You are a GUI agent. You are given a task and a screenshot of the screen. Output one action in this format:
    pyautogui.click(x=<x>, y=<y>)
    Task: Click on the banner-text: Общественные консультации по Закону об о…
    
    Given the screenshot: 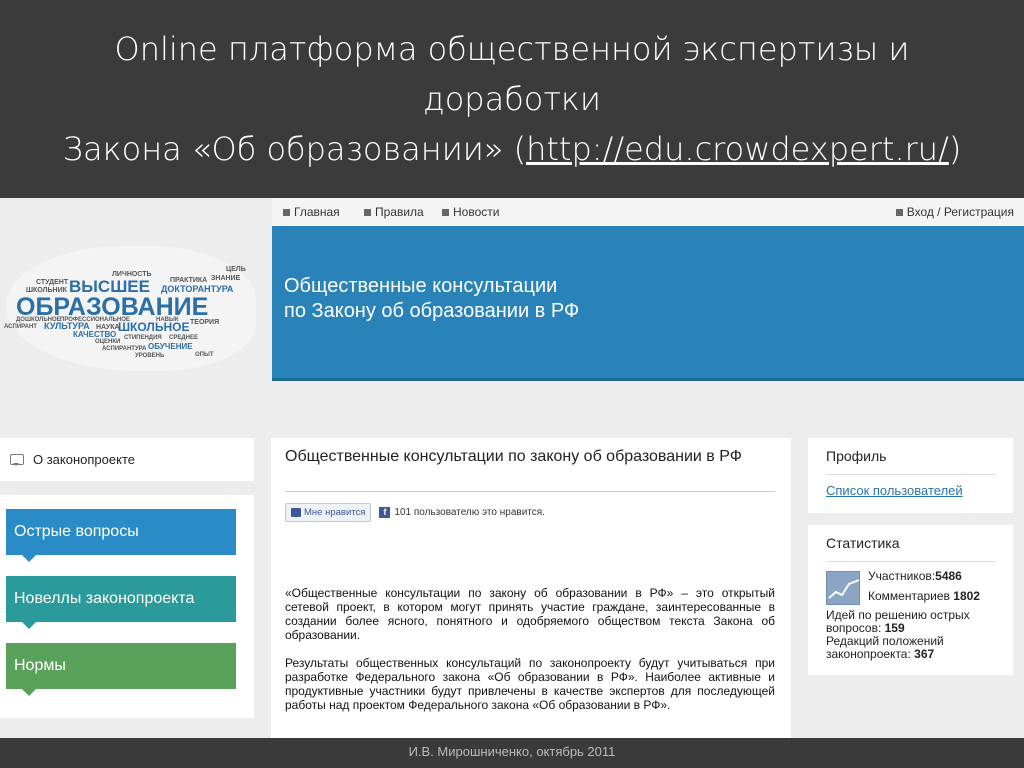 What is the action you would take?
    pyautogui.click(x=431, y=299)
    